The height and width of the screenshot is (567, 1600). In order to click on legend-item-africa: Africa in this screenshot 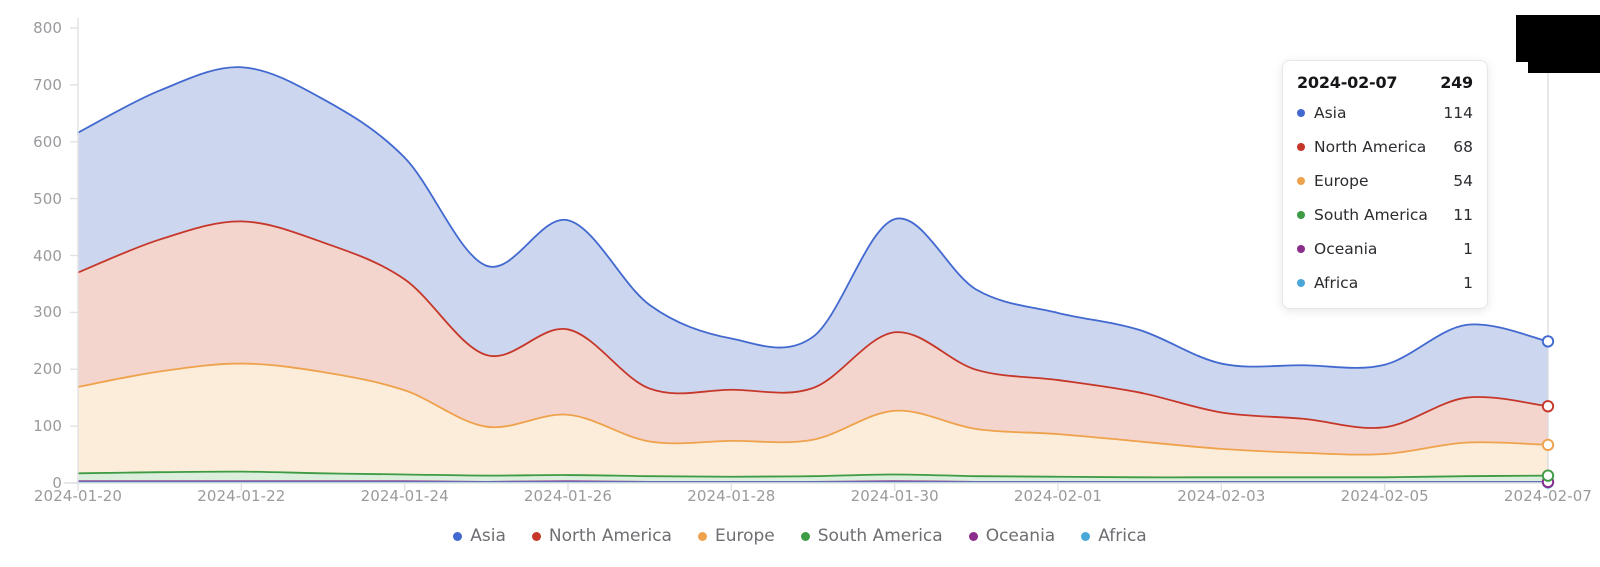, I will do `click(1114, 536)`.